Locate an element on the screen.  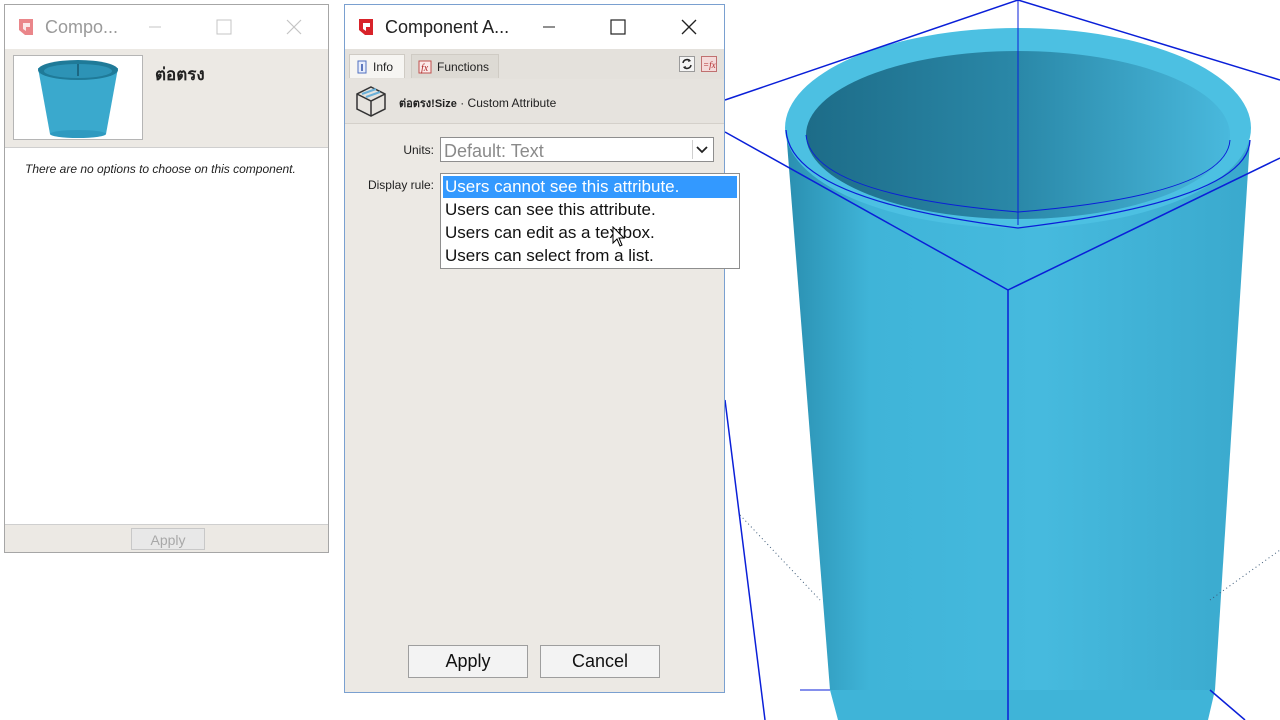
display-rule-label: Display rule: is located at coordinates (400, 185).